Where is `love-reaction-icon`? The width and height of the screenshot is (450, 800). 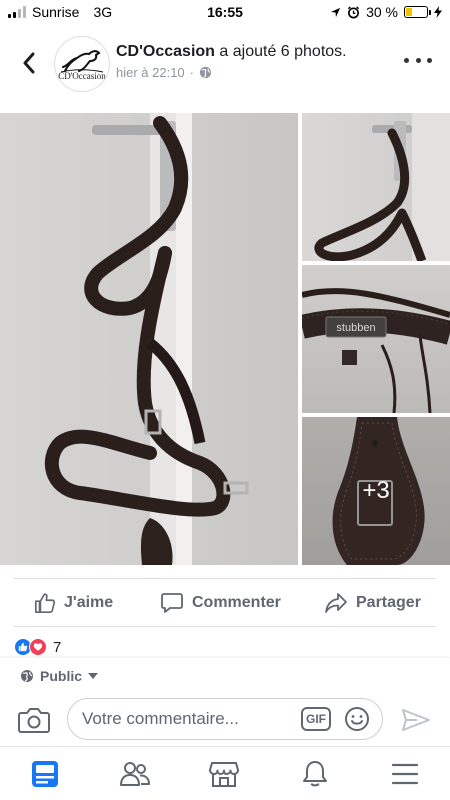
love-reaction-icon is located at coordinates (38, 647).